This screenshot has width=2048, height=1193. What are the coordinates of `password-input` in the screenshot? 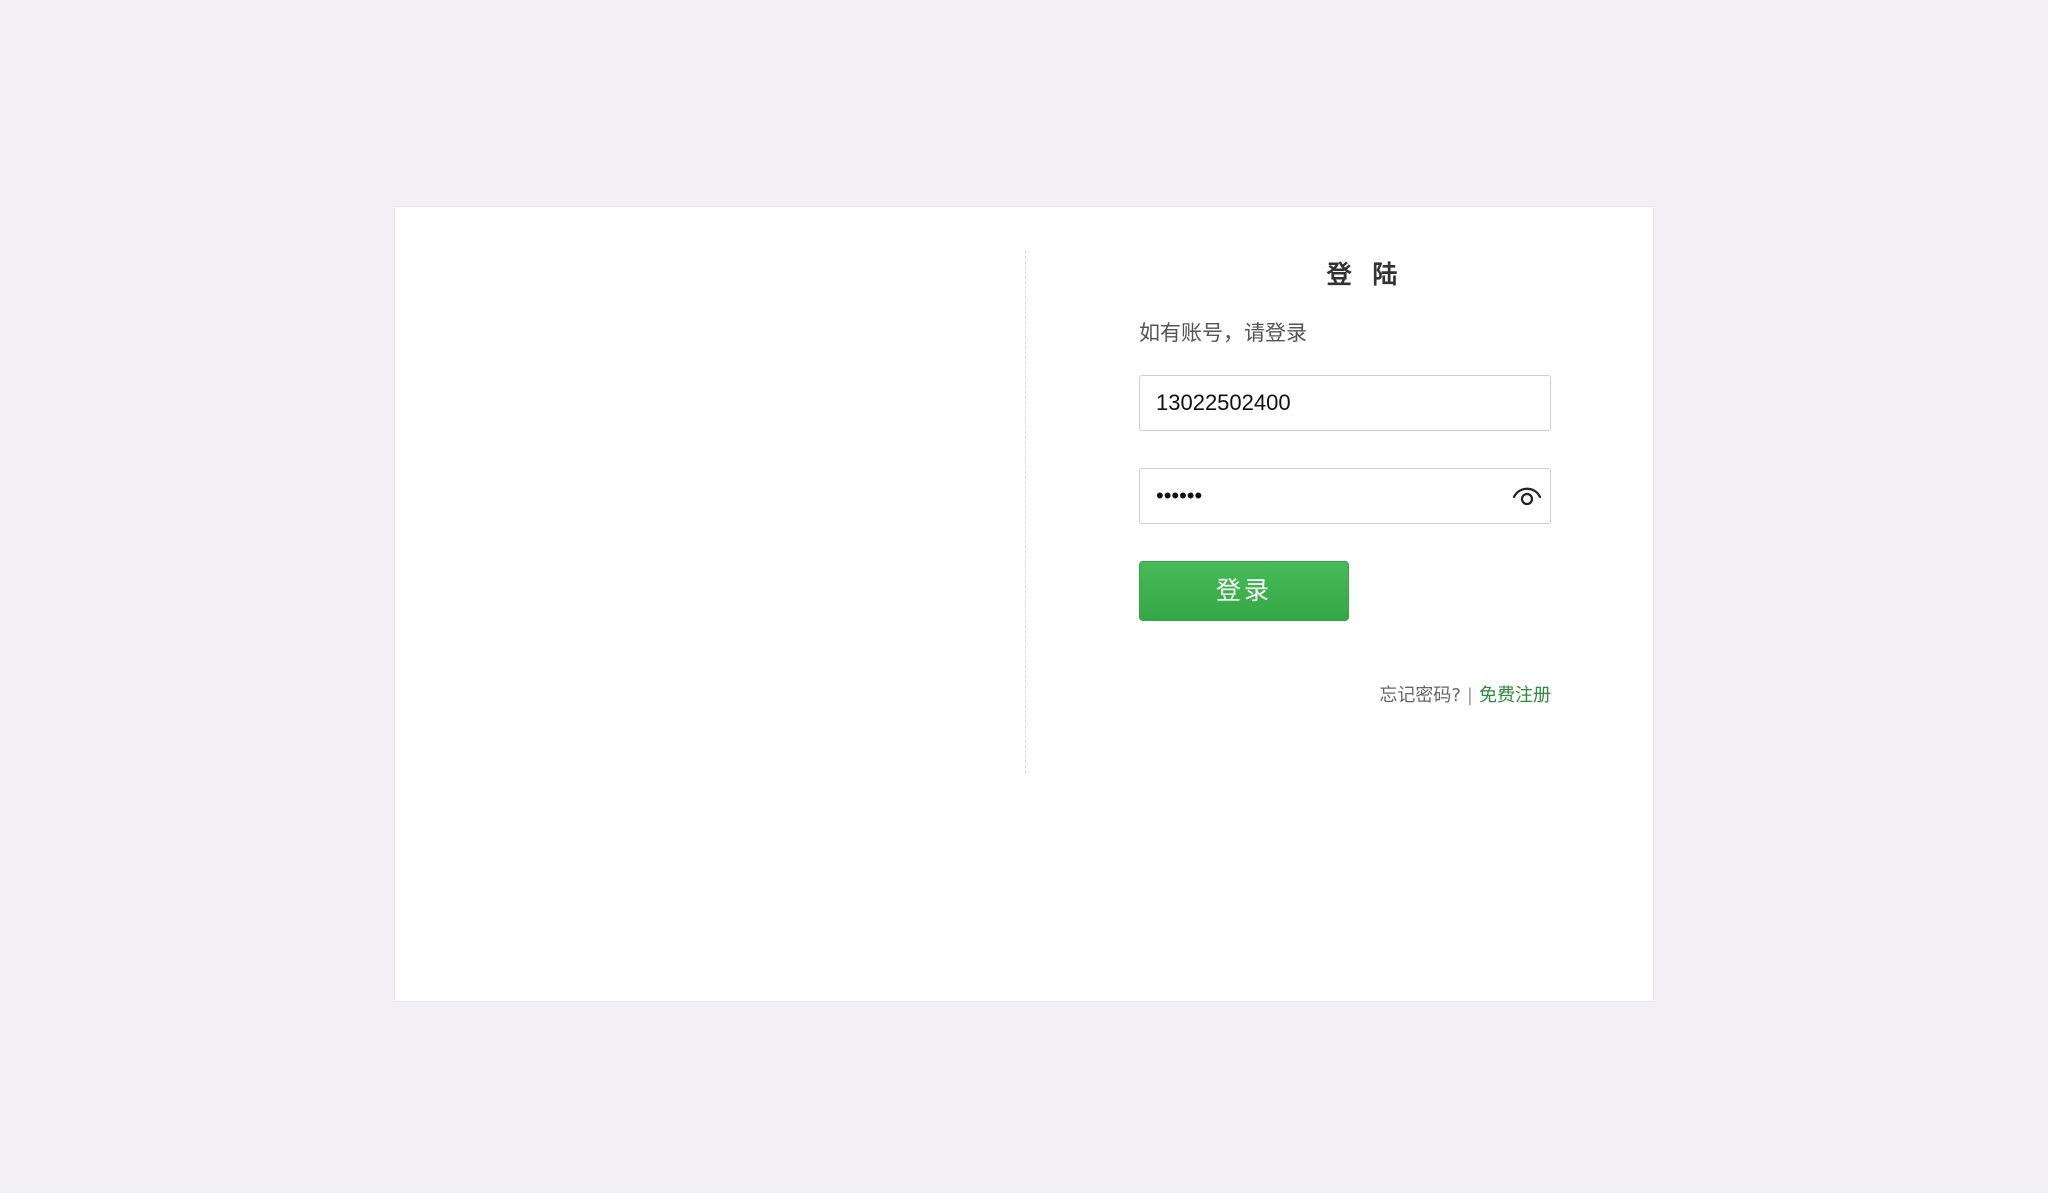 It's located at (1310, 496).